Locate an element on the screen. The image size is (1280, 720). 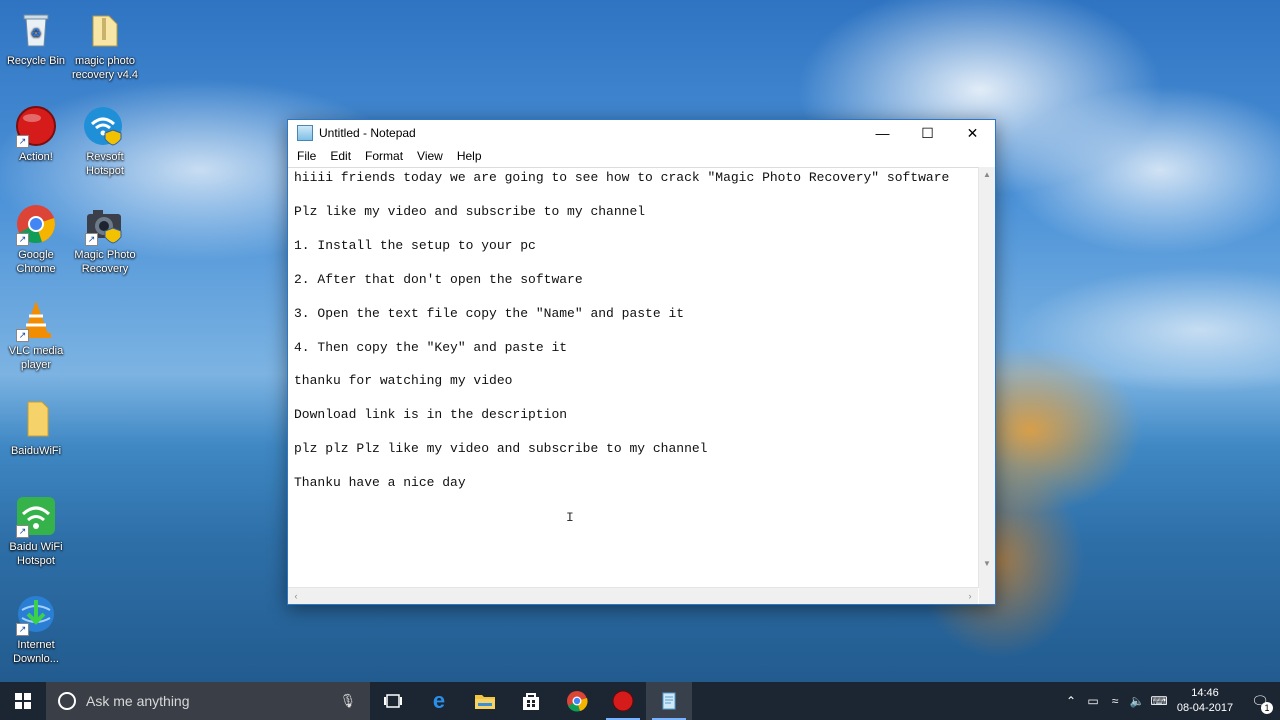
close-icon: ✕ is located at coordinates (972, 132).